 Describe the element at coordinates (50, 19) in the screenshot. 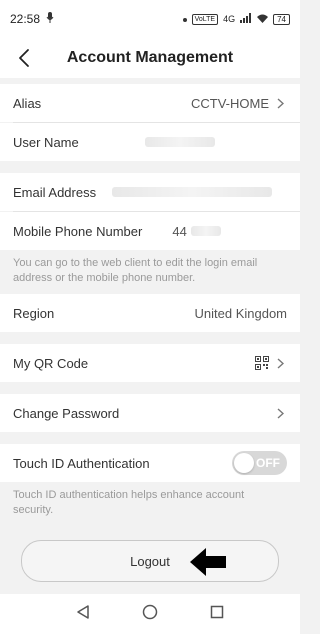

I see `microphone-icon` at that location.